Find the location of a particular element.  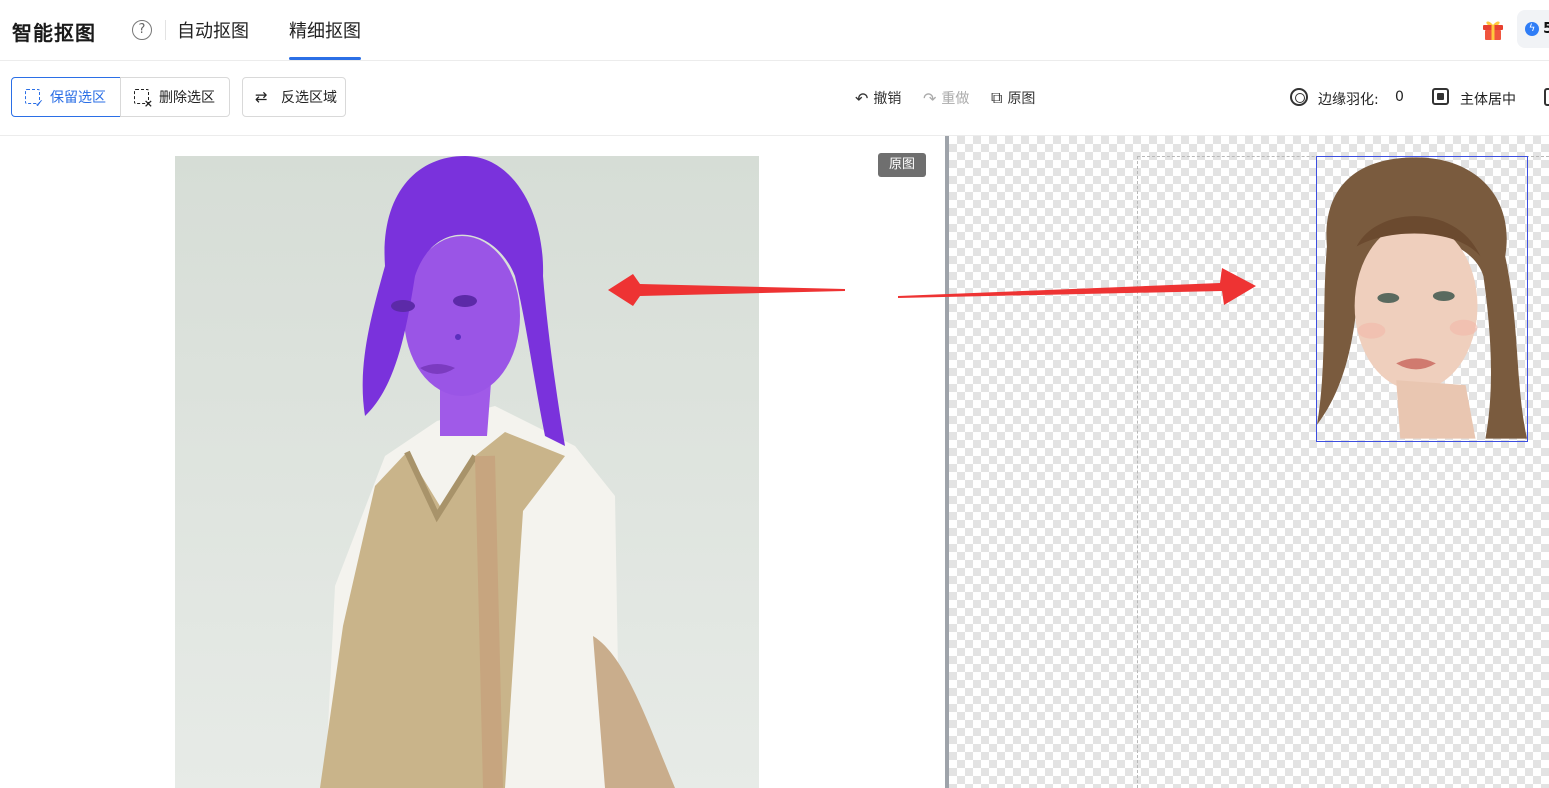

redo-label: 重做 is located at coordinates (955, 99).